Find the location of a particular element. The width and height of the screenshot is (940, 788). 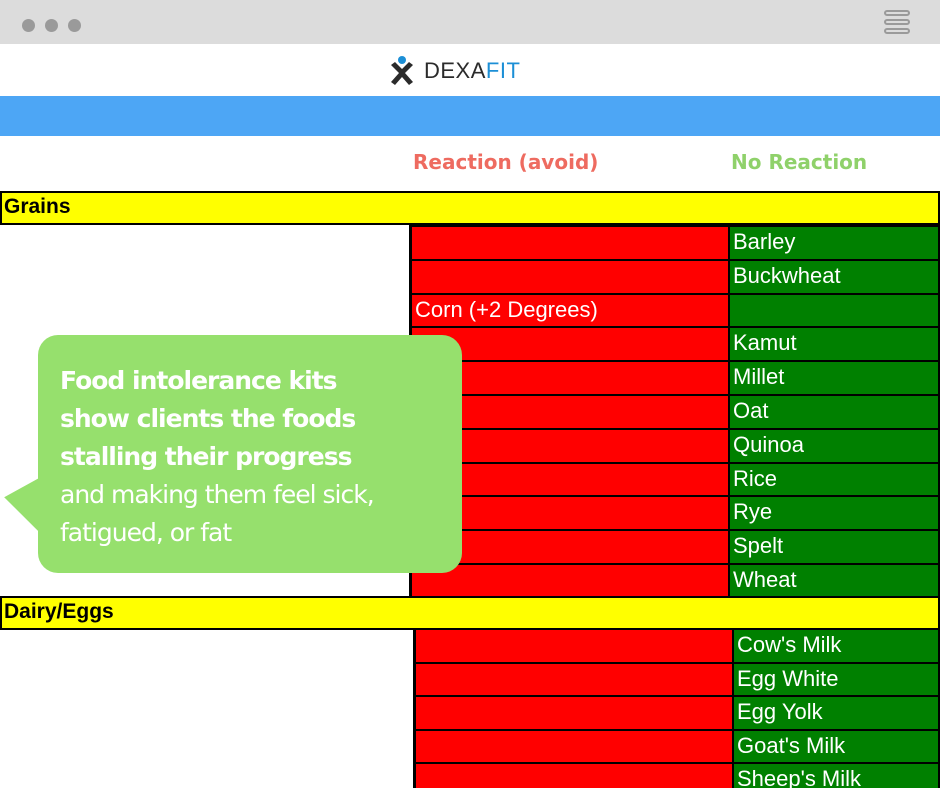

callout-line: and making them feel sick, is located at coordinates (217, 494).